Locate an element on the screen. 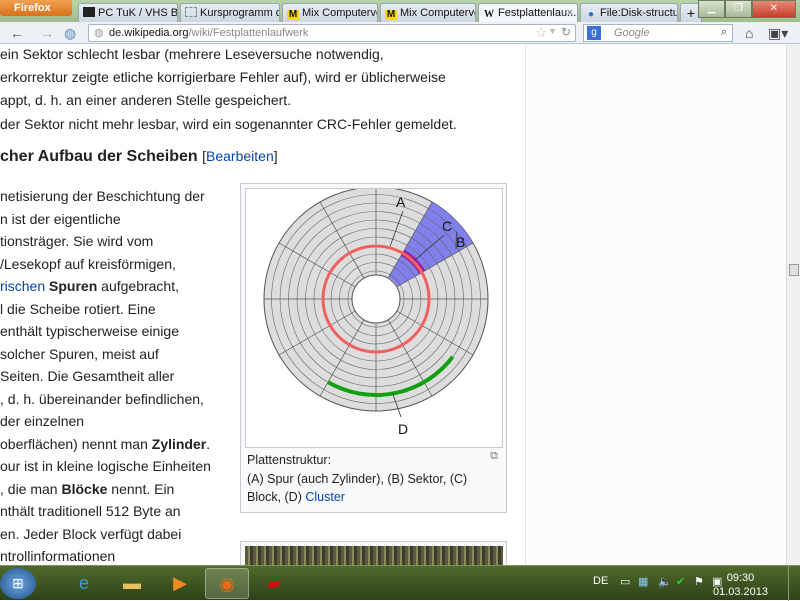 Image resolution: width=800 pixels, height=601 pixels. text: Seiten. Die Gesamtheit aller is located at coordinates (87, 376).